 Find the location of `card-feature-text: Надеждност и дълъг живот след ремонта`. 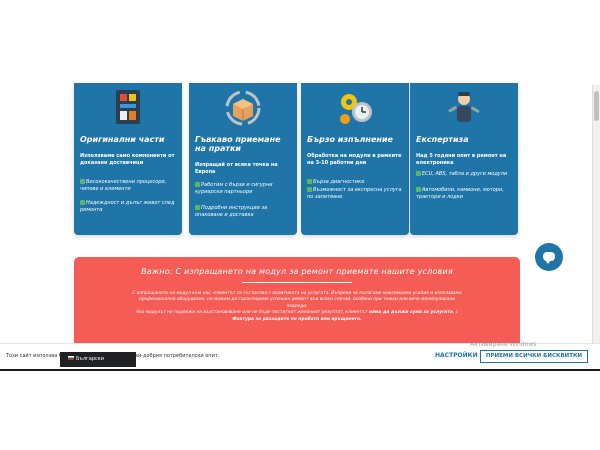

card-feature-text: Надеждност и дълъг живот след ремонта is located at coordinates (127, 206).